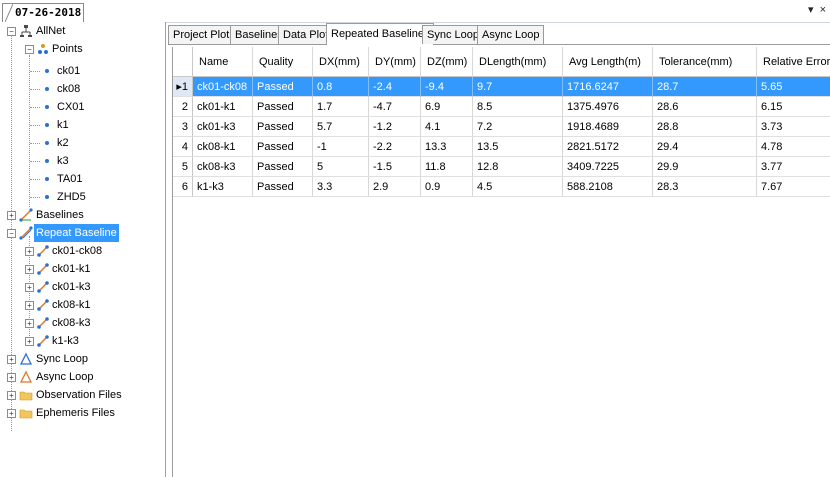 The height and width of the screenshot is (477, 830). What do you see at coordinates (447, 87) in the screenshot?
I see `table-cell: -9.4` at bounding box center [447, 87].